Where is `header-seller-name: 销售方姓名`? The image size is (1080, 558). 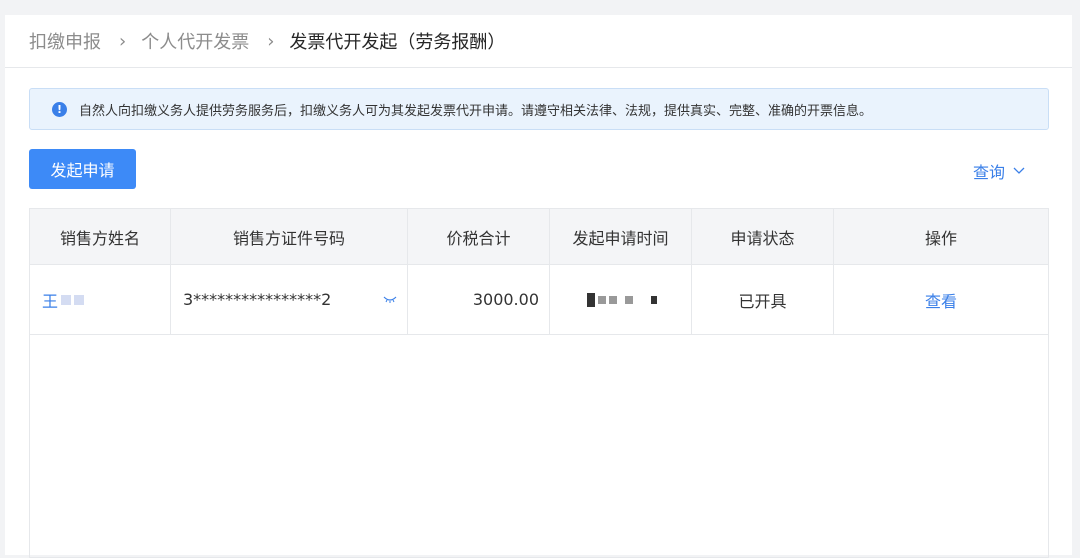 header-seller-name: 销售方姓名 is located at coordinates (100, 236).